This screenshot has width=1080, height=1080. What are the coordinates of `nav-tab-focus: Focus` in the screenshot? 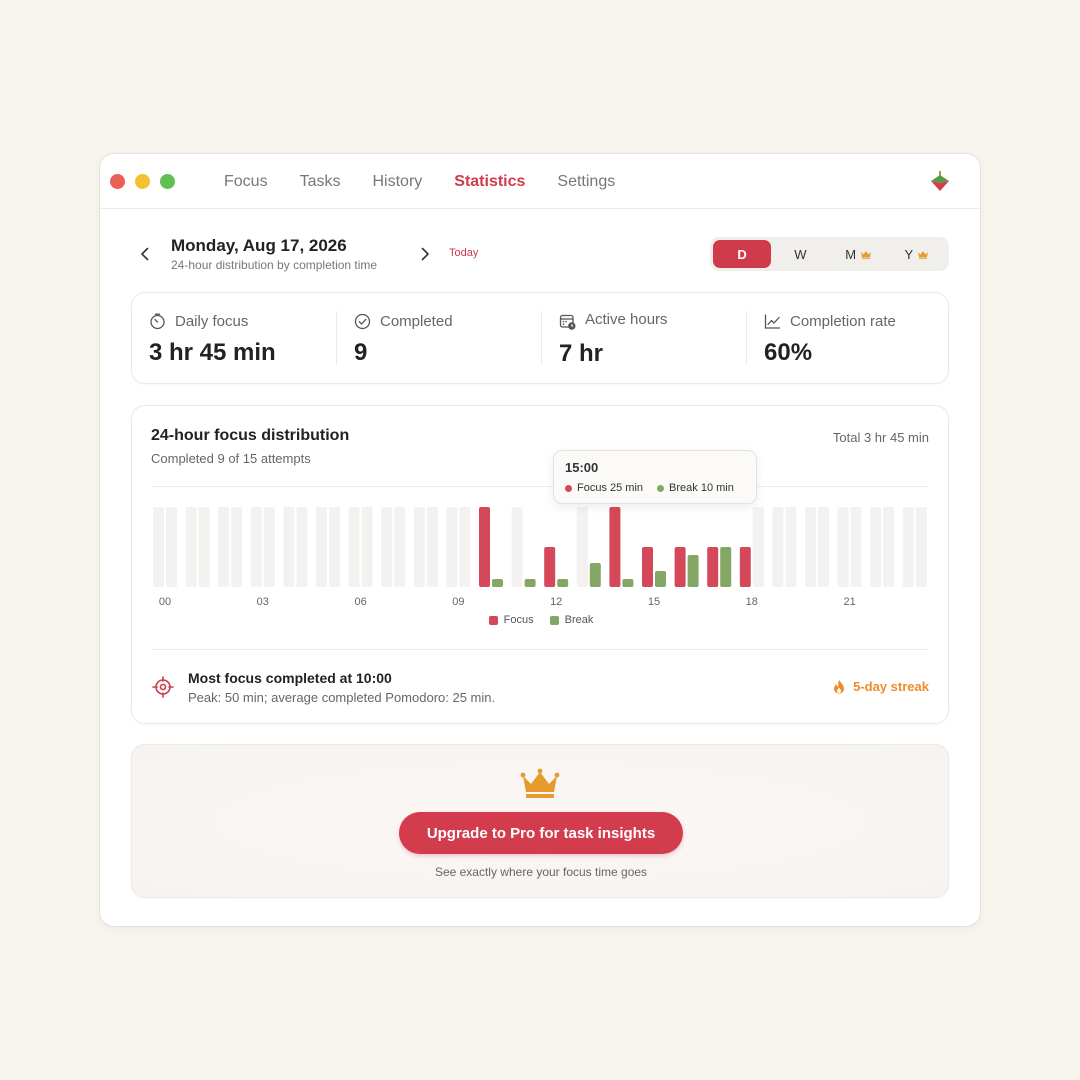 It's located at (246, 182).